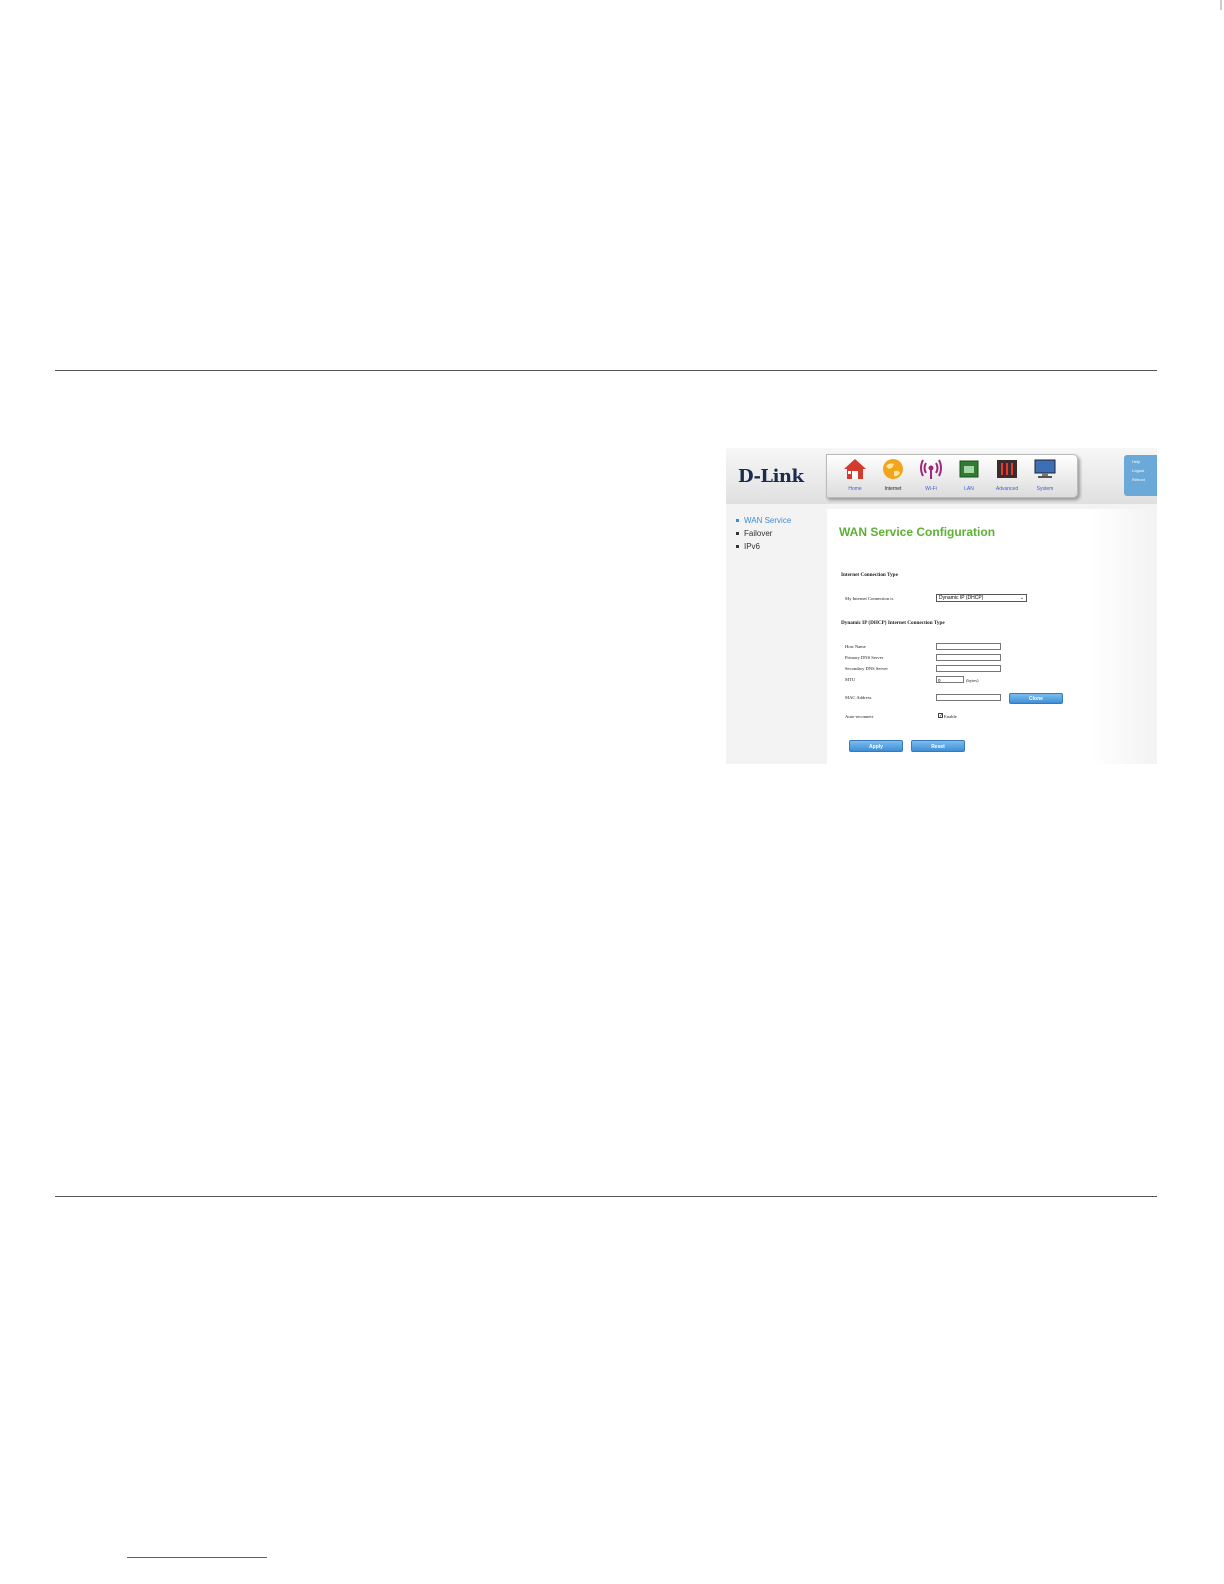 This screenshot has width=1224, height=1584. Describe the element at coordinates (1036, 698) in the screenshot. I see `clone-button: Clone` at that location.